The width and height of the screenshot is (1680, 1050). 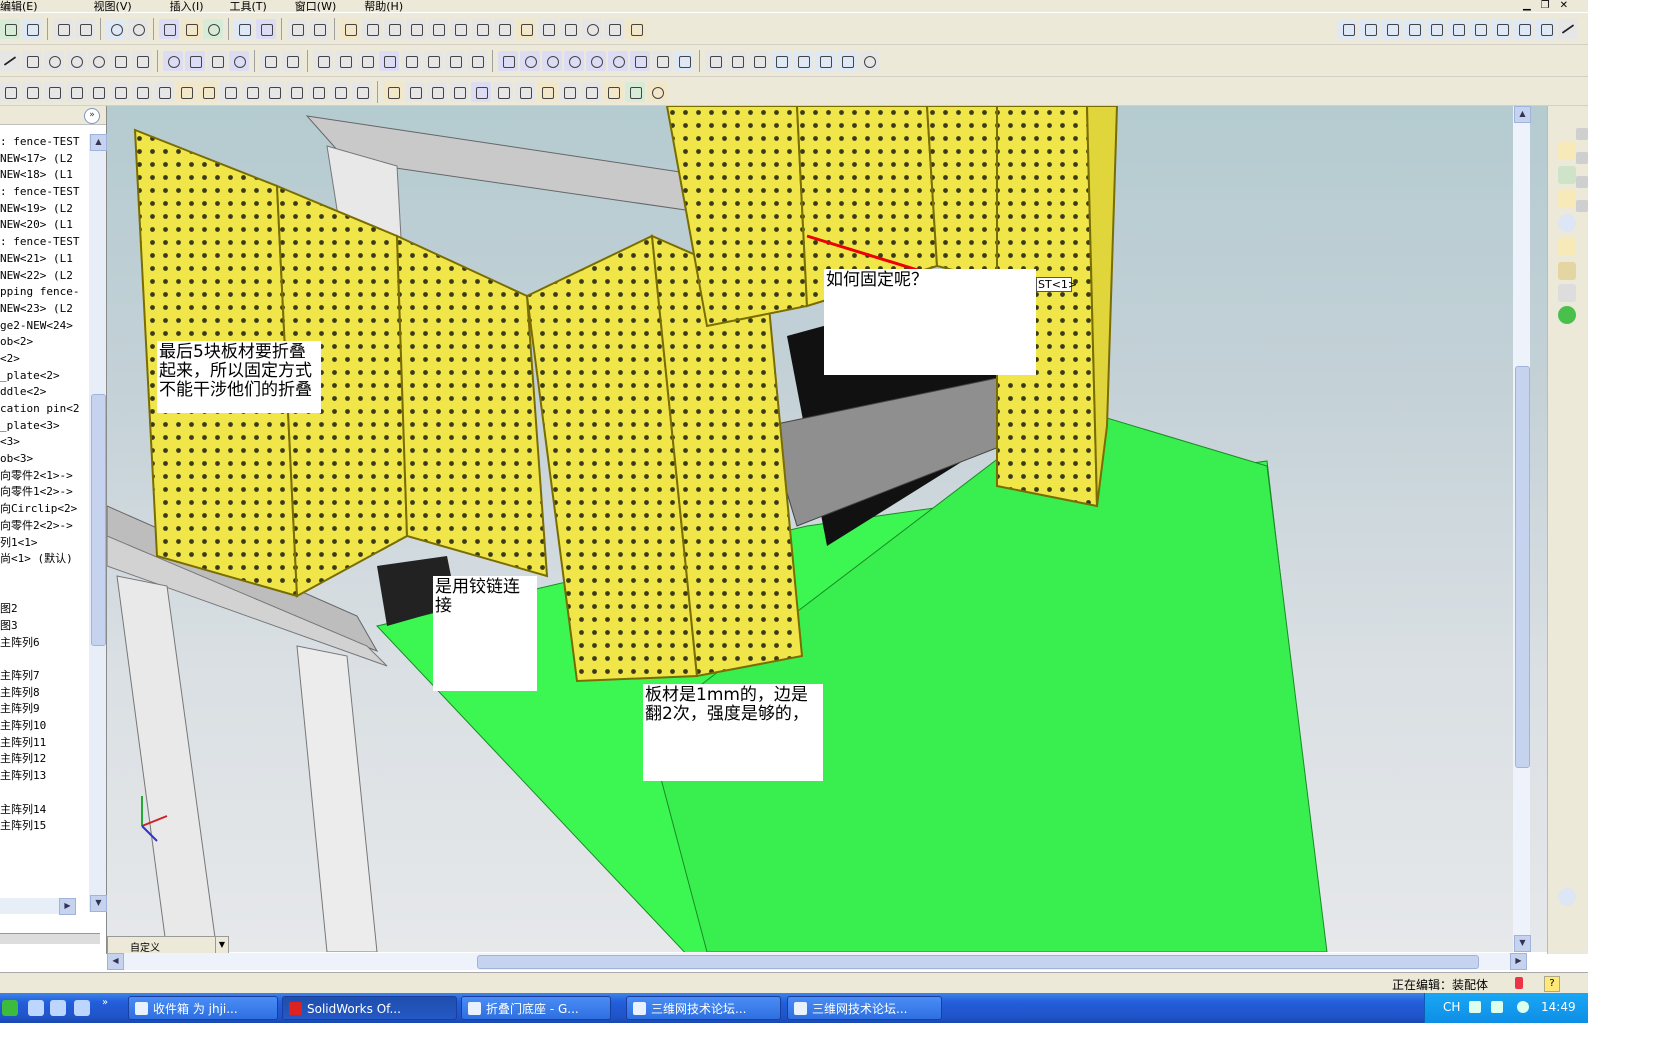 What do you see at coordinates (44, 326) in the screenshot?
I see `feature-tree-item: ge2-NEW<24>` at bounding box center [44, 326].